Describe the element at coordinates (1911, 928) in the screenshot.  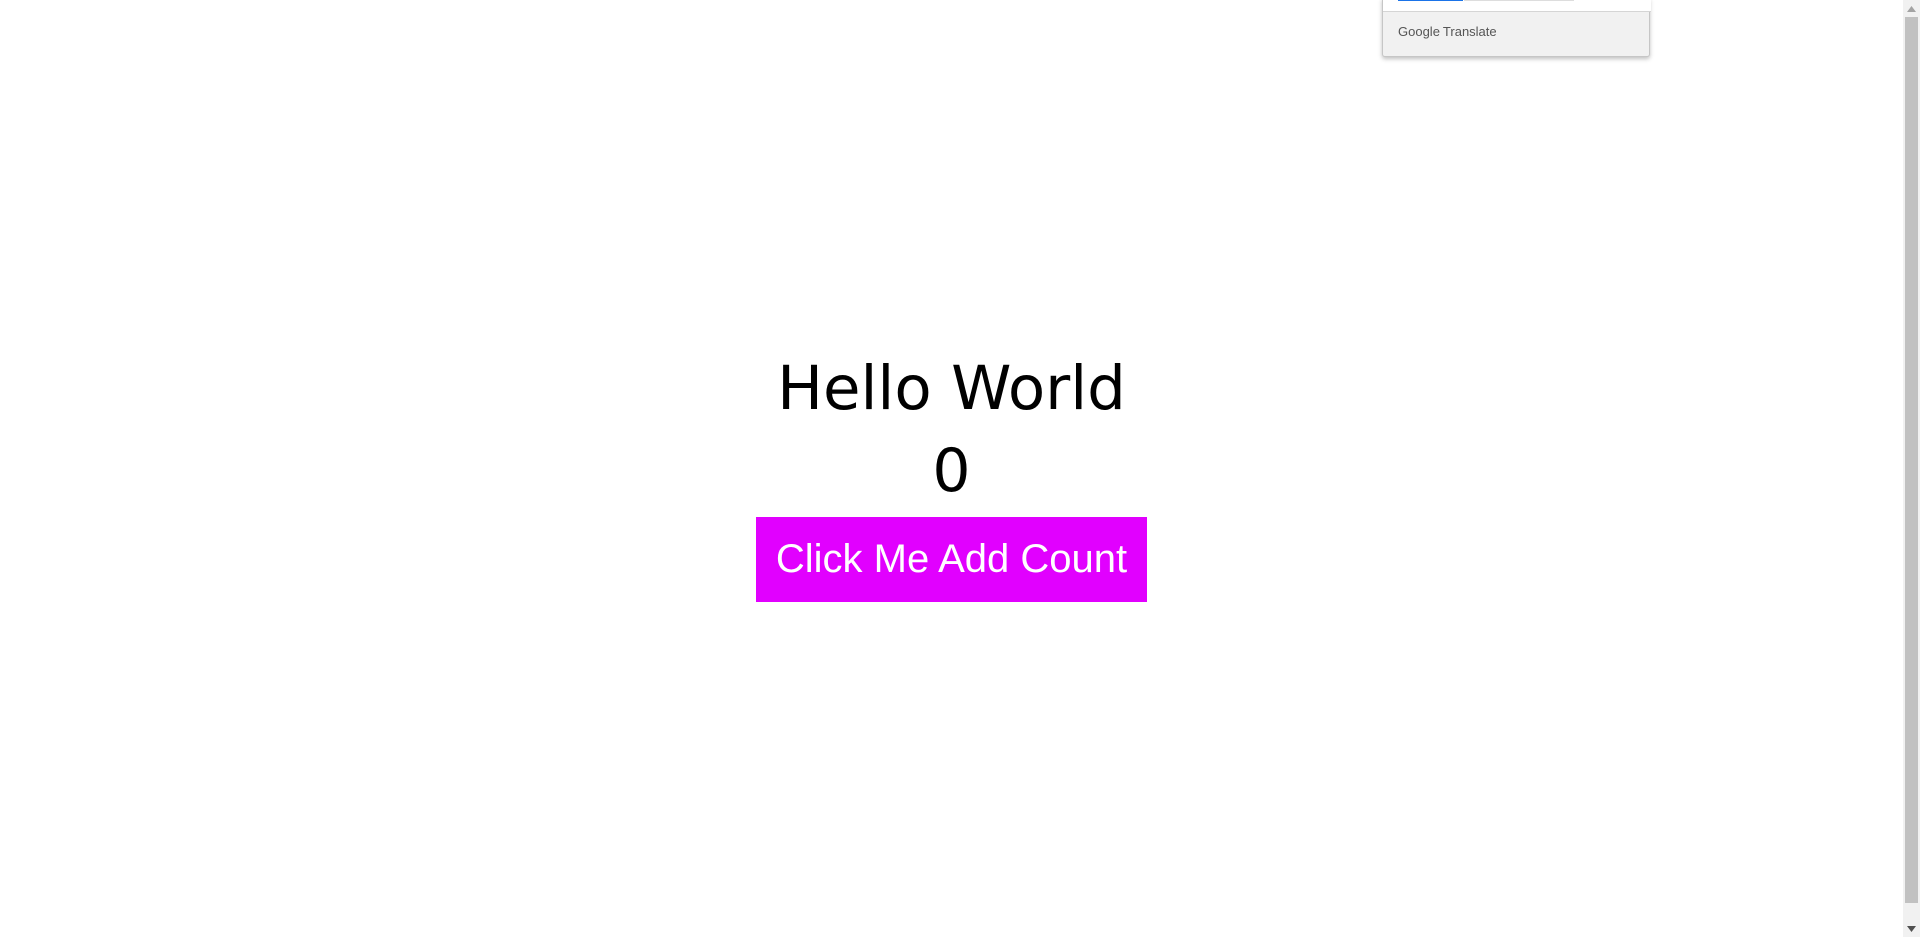
I see `scroll-down-arrow-icon` at that location.